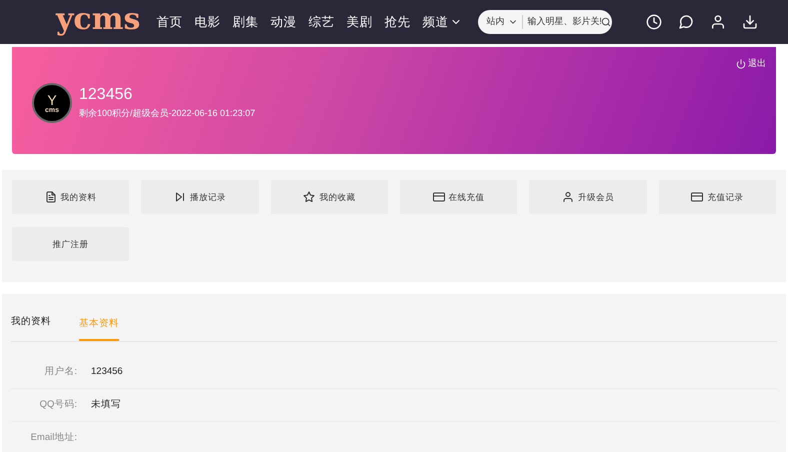  What do you see at coordinates (200, 197) in the screenshot?
I see `menu-button: 播放记录` at bounding box center [200, 197].